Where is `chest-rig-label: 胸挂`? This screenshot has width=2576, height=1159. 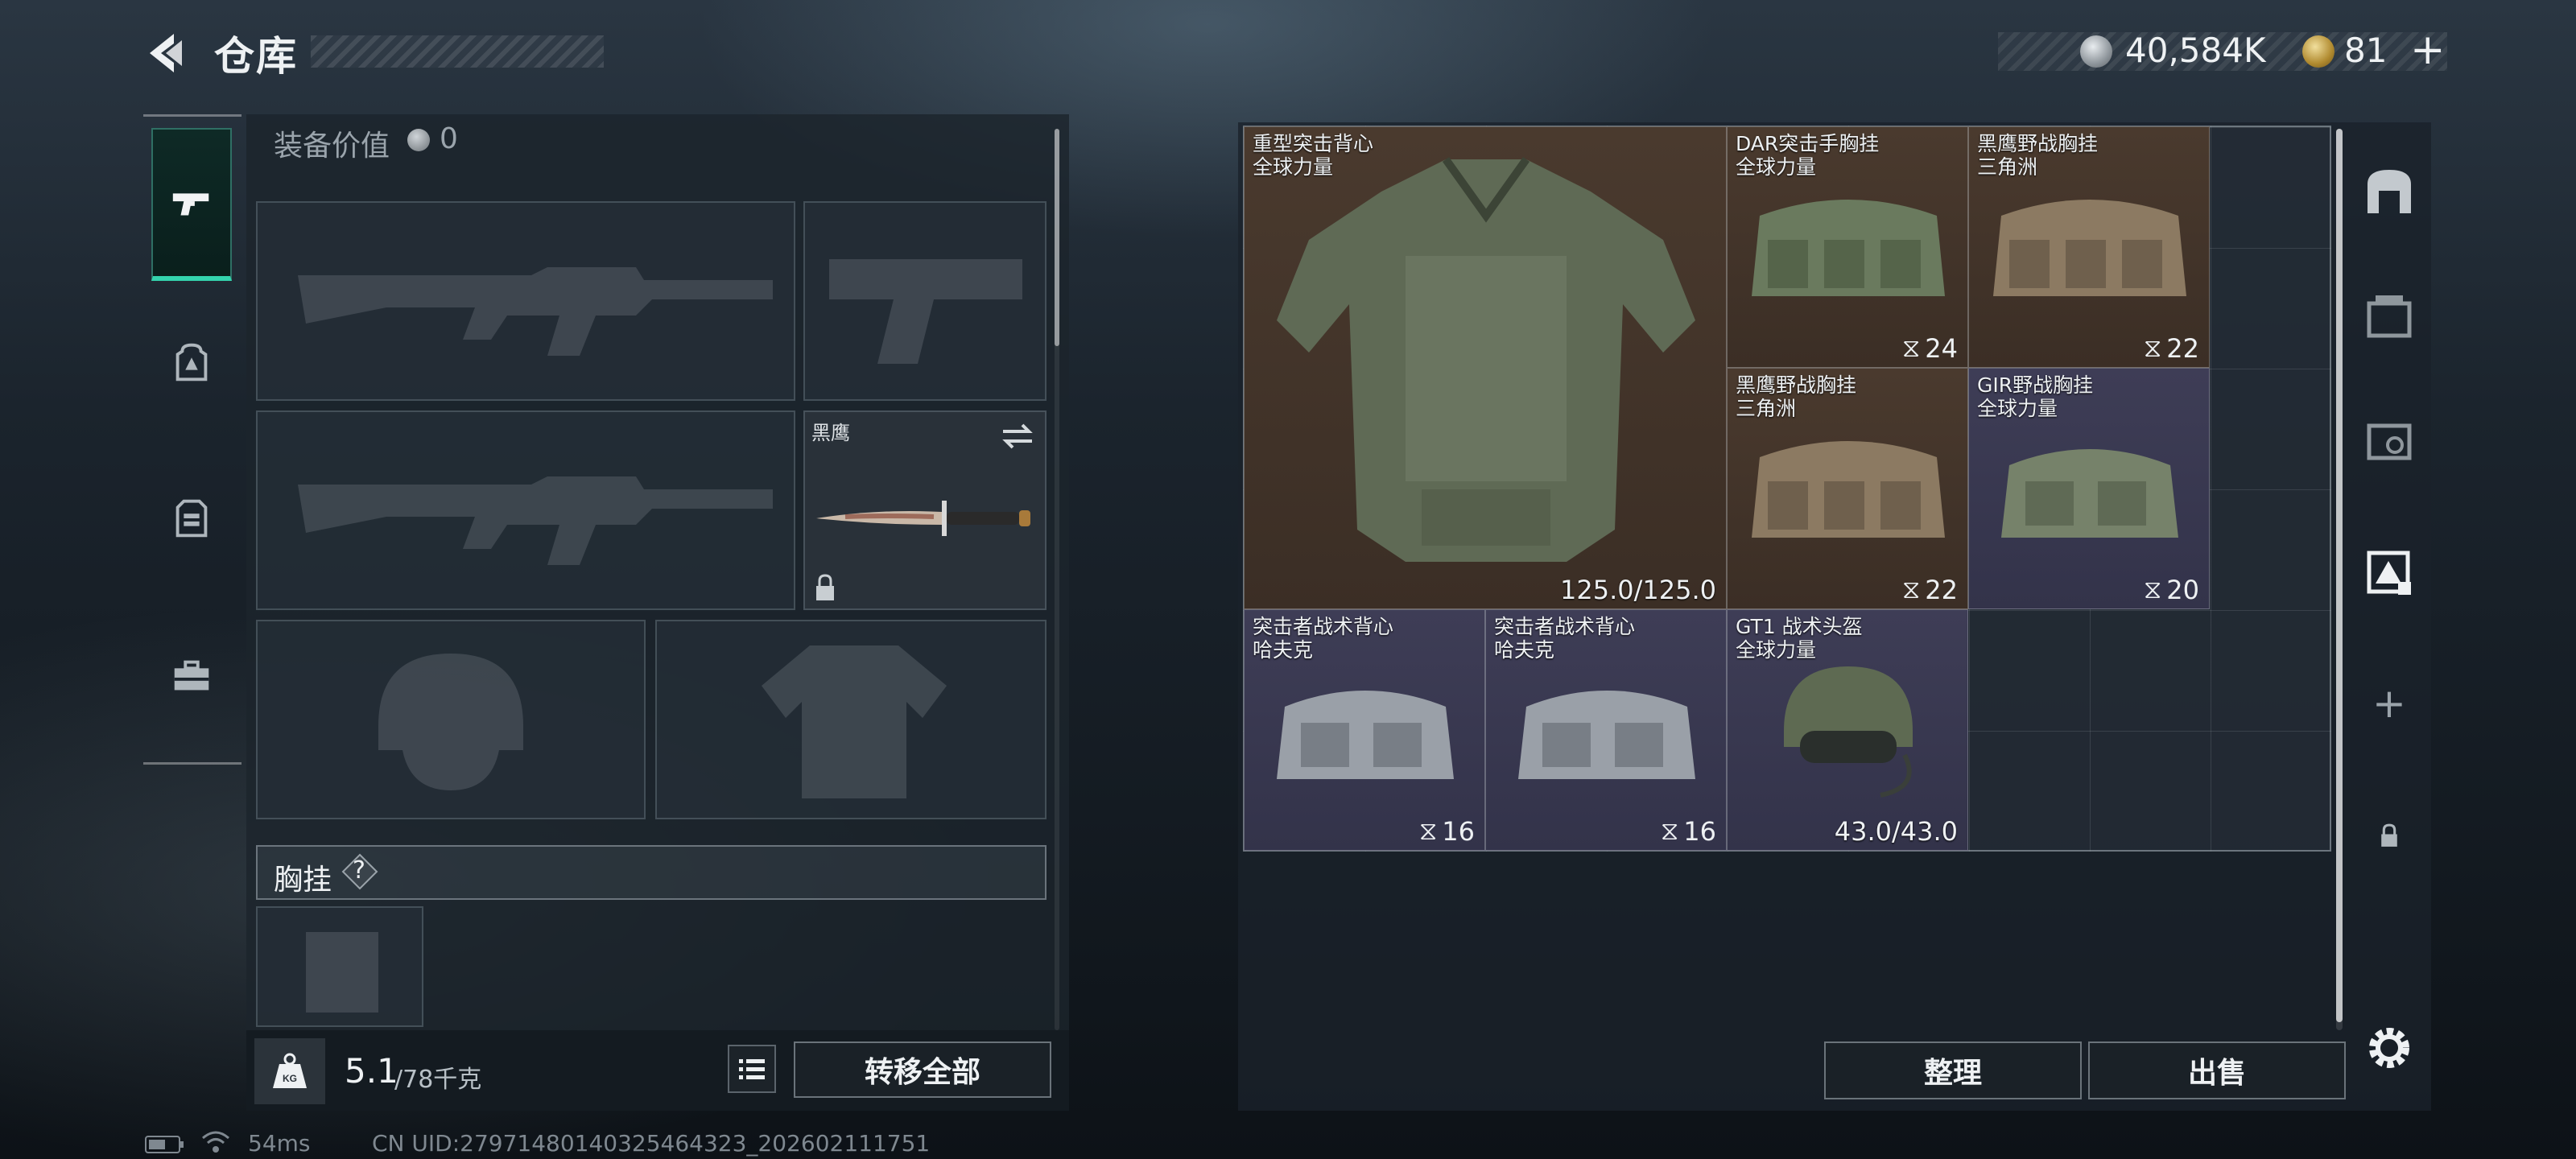
chest-rig-label: 胸挂 is located at coordinates (303, 881).